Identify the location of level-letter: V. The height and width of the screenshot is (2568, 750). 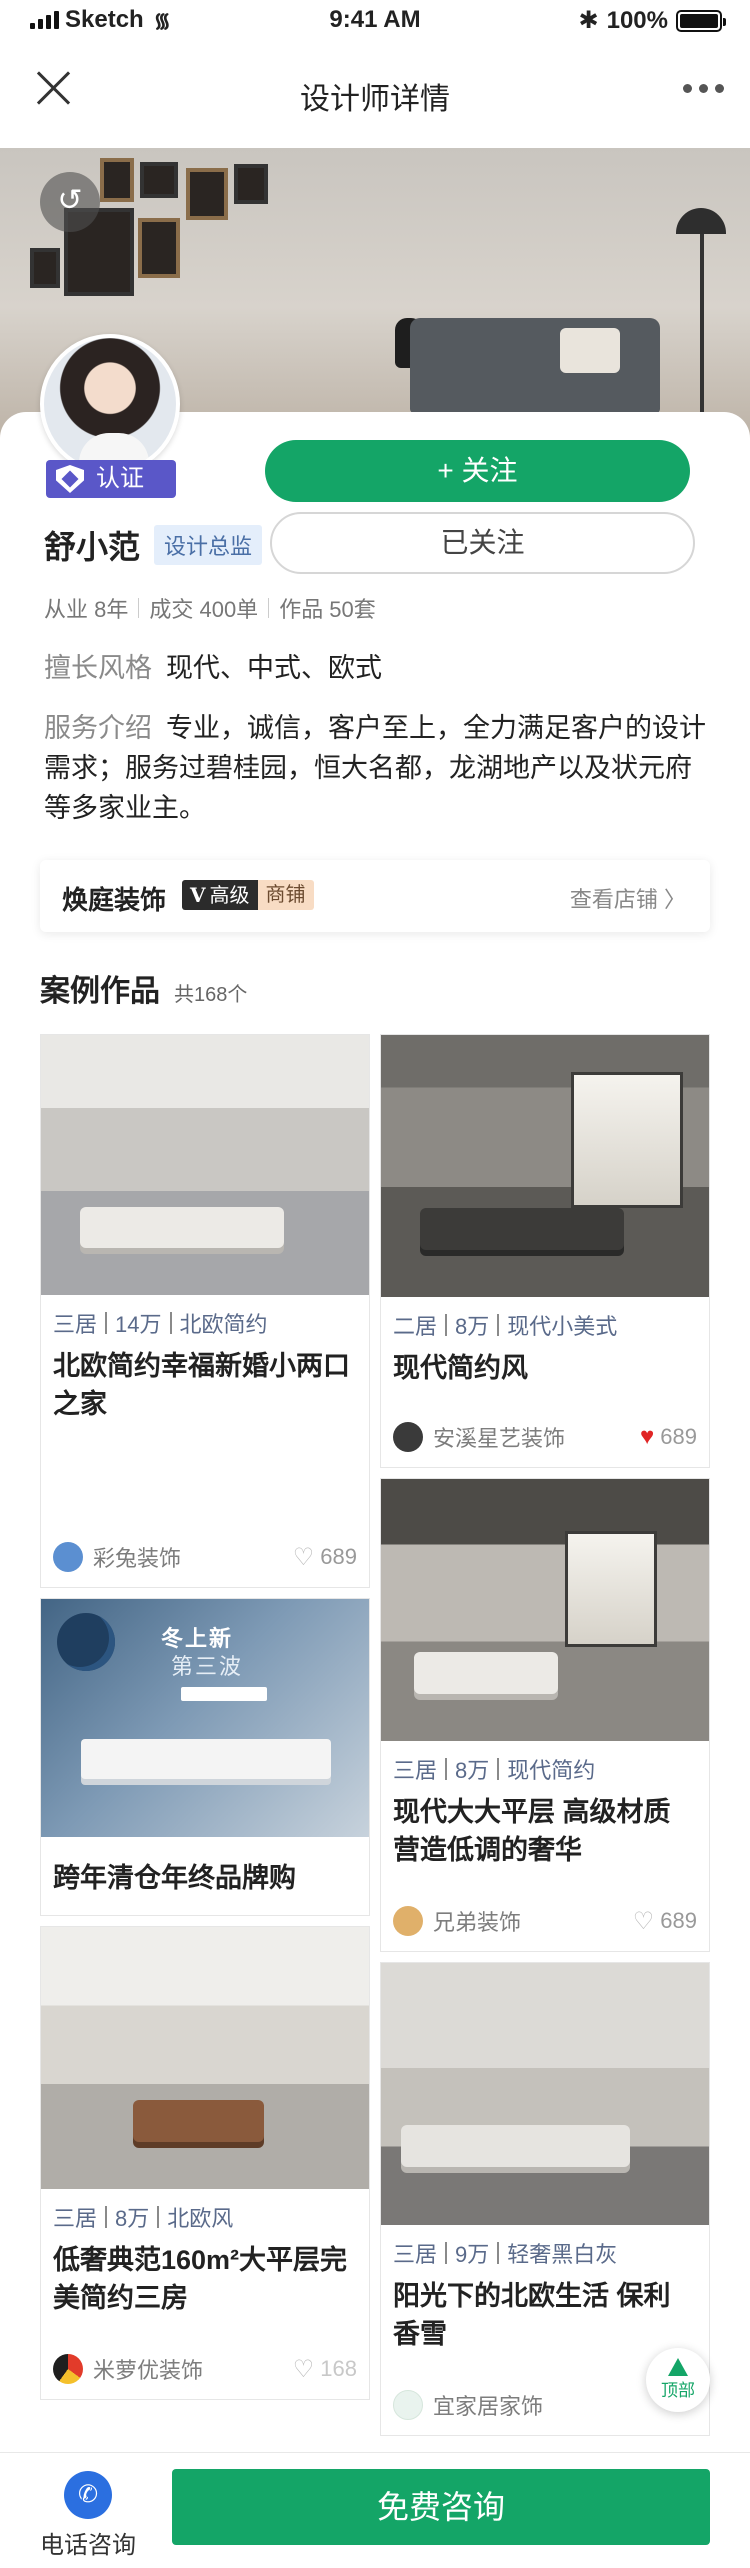
(198, 895).